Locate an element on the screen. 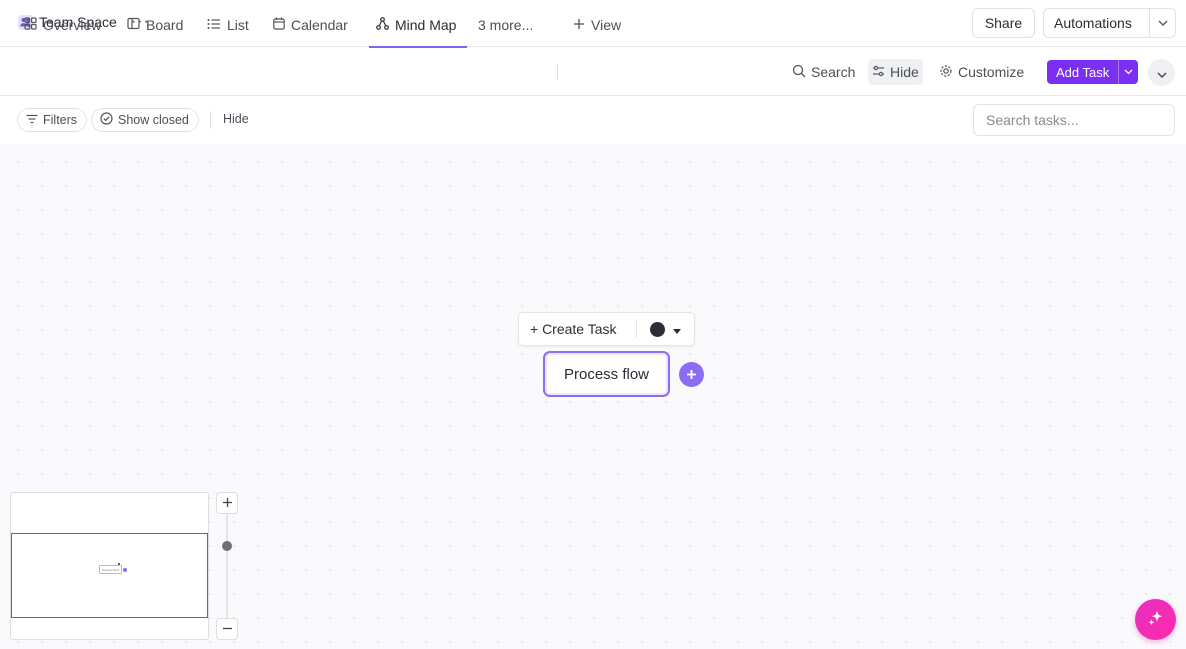 Image resolution: width=1186 pixels, height=649 pixels. hide-filter-button: Hide is located at coordinates (236, 119).